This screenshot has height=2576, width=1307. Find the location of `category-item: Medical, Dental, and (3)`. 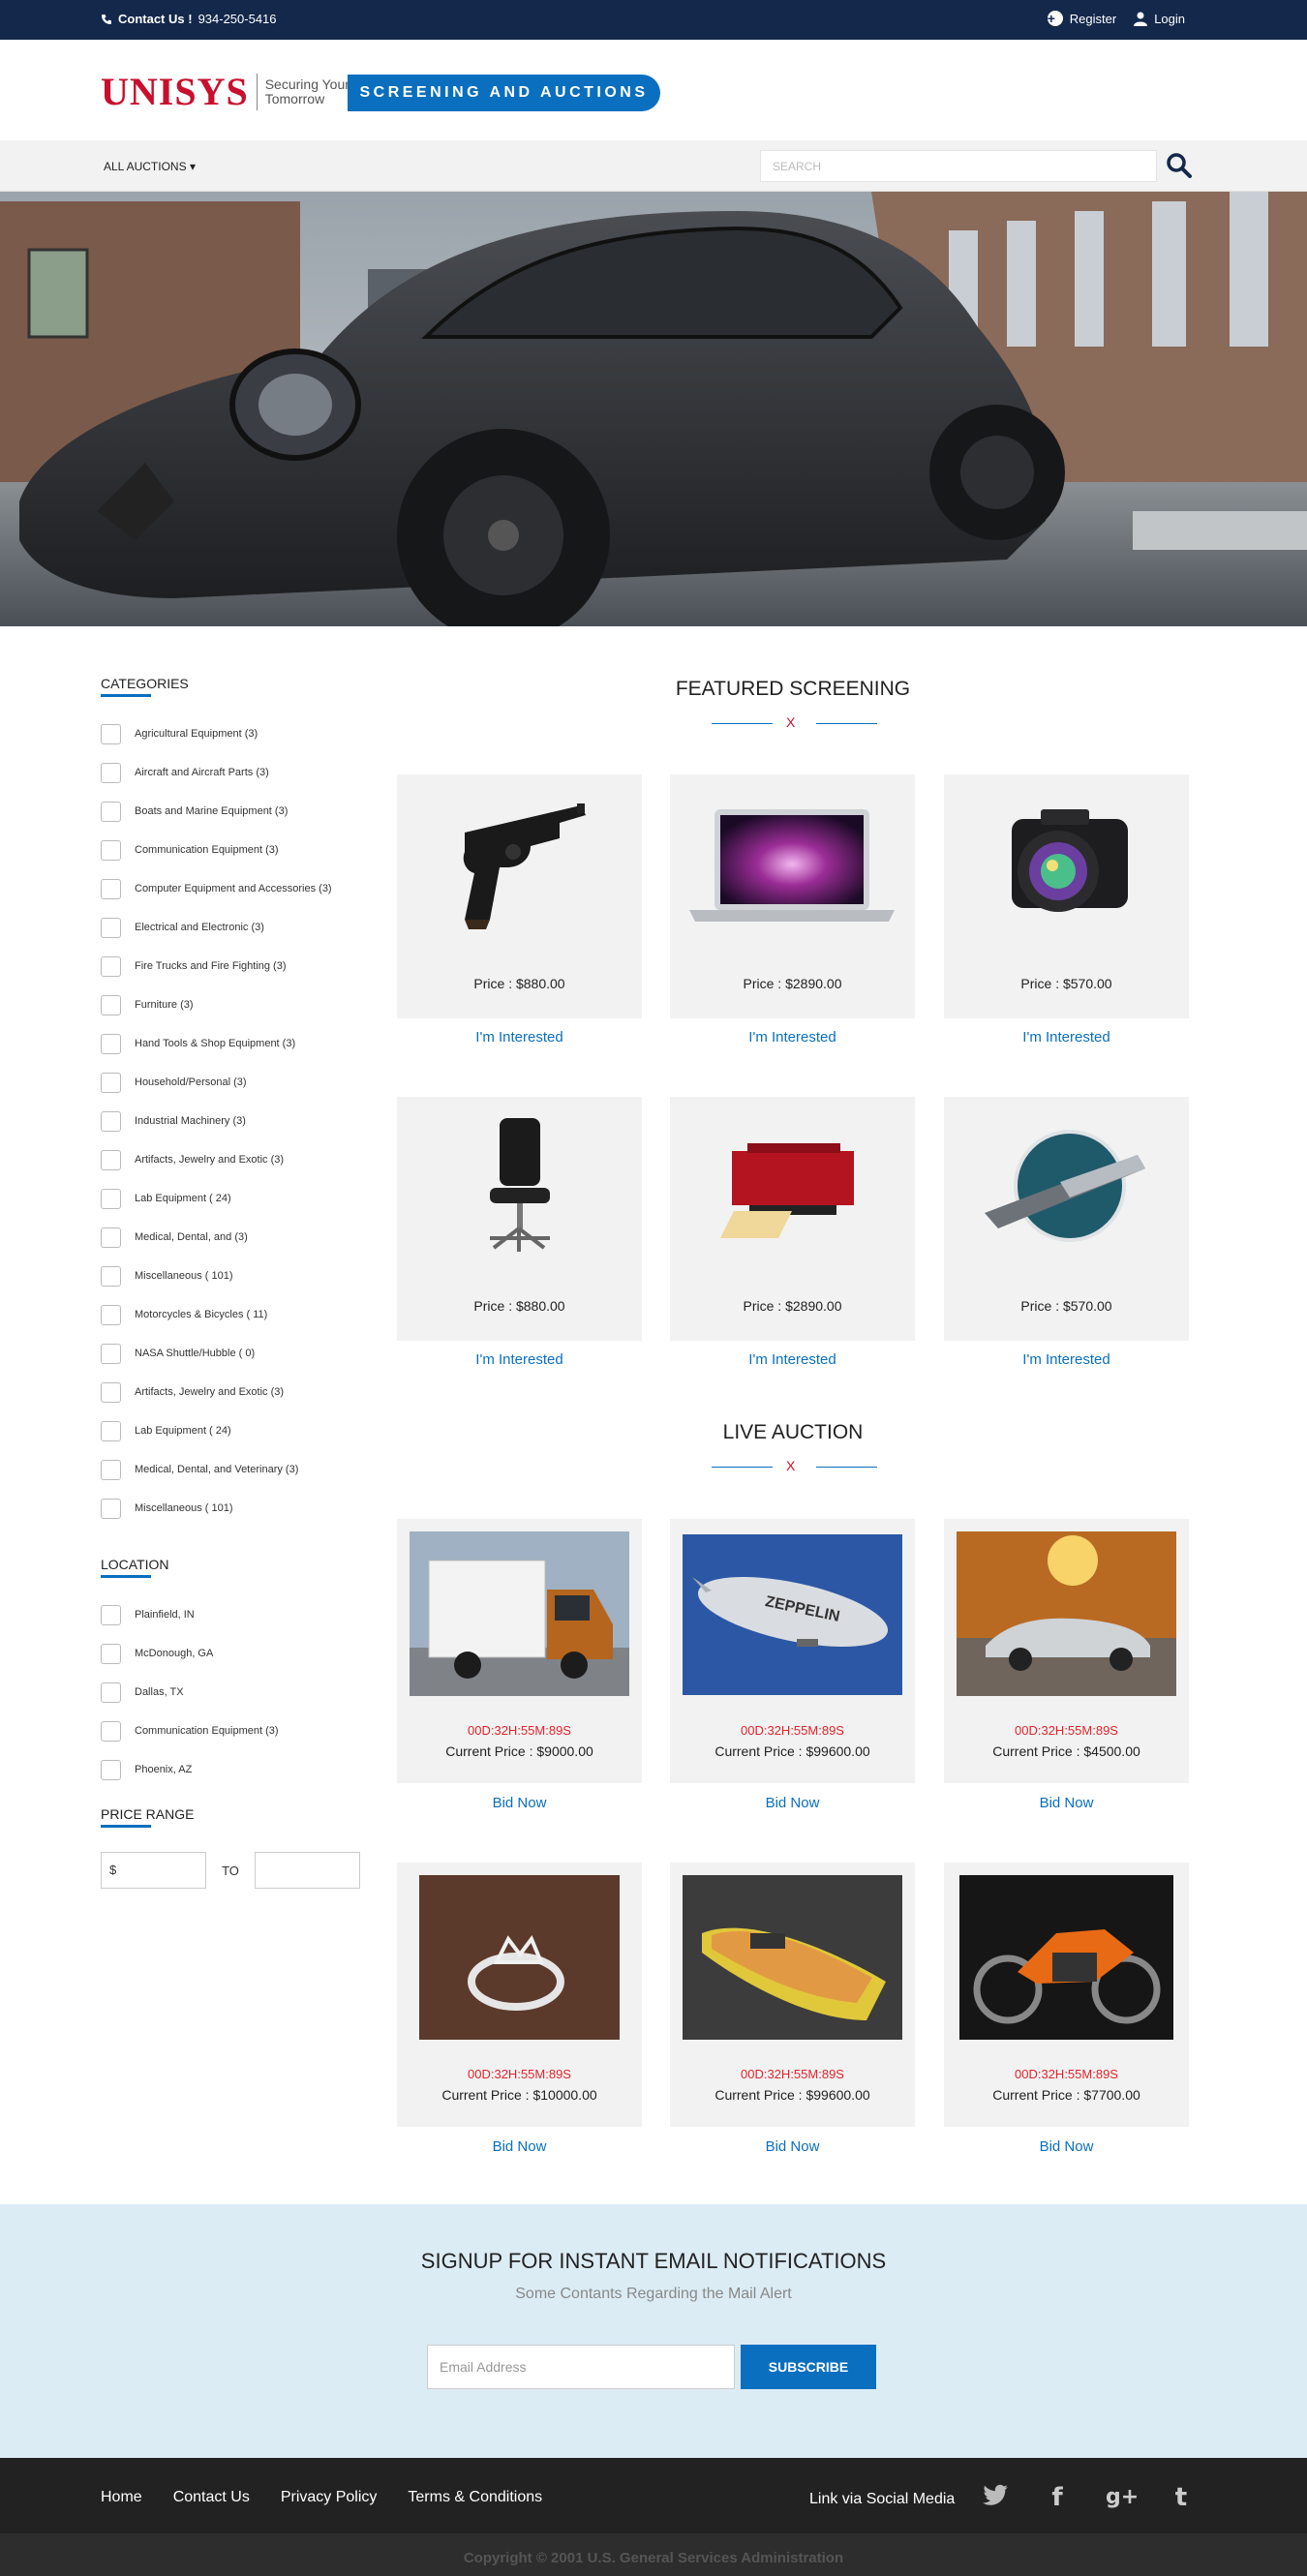

category-item: Medical, Dental, and (3) is located at coordinates (246, 1237).